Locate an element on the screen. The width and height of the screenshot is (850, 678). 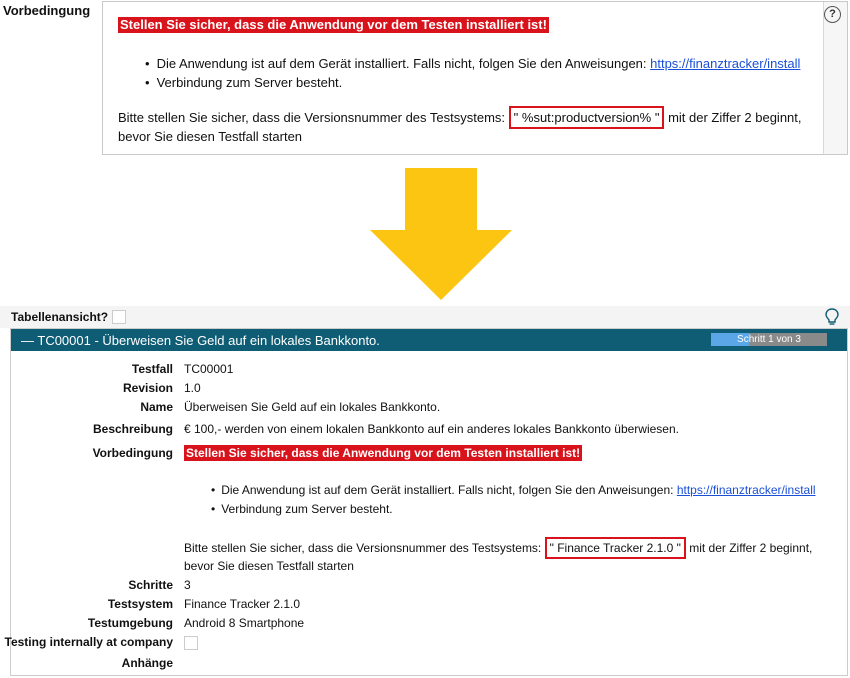
steps-value: 3 is located at coordinates (187, 585).